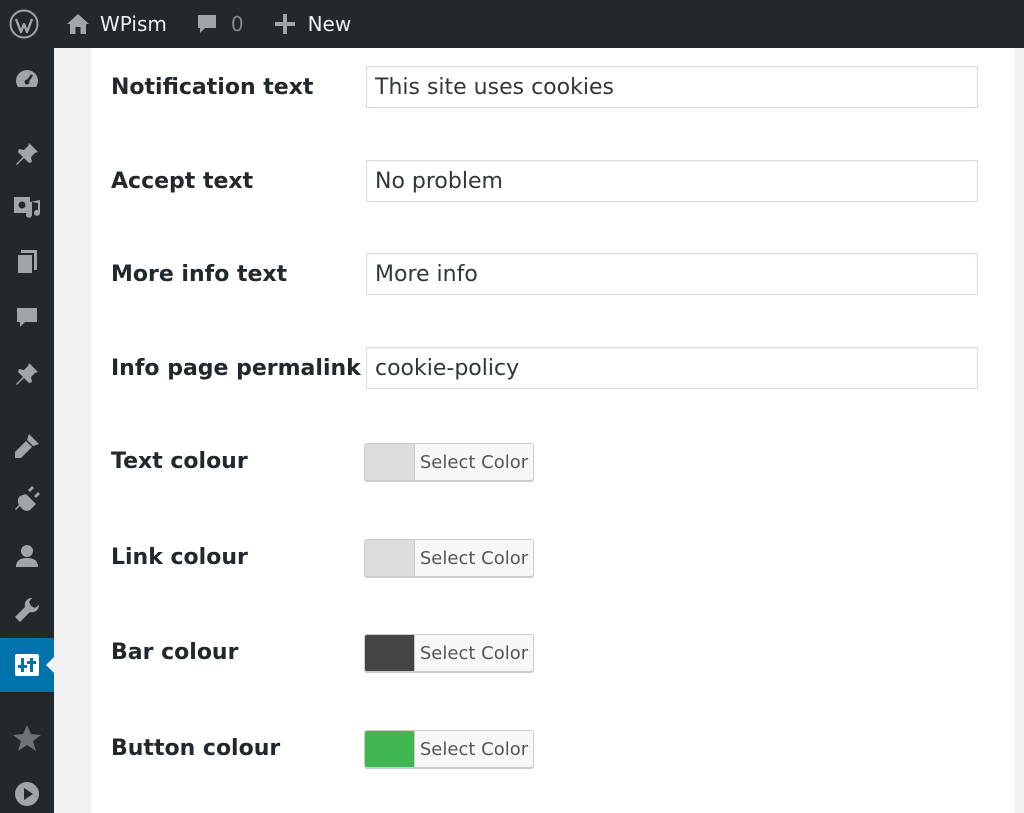 The image size is (1024, 813). I want to click on tools-icon, so click(27, 609).